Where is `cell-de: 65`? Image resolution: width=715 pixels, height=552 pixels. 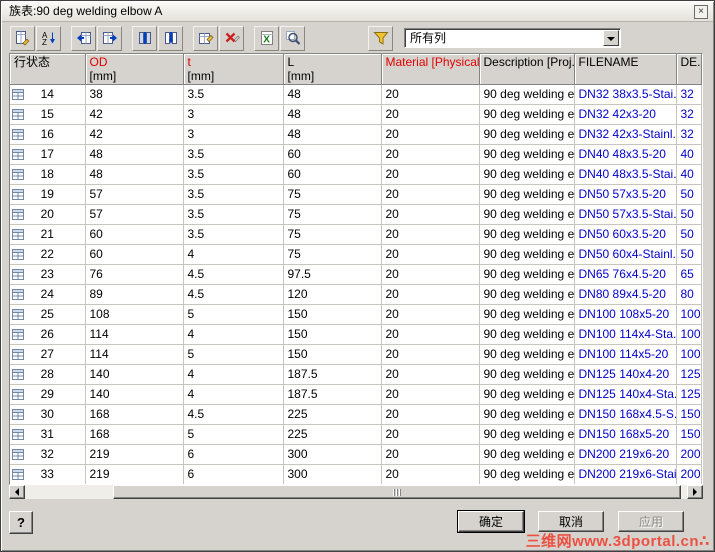 cell-de: 65 is located at coordinates (689, 274).